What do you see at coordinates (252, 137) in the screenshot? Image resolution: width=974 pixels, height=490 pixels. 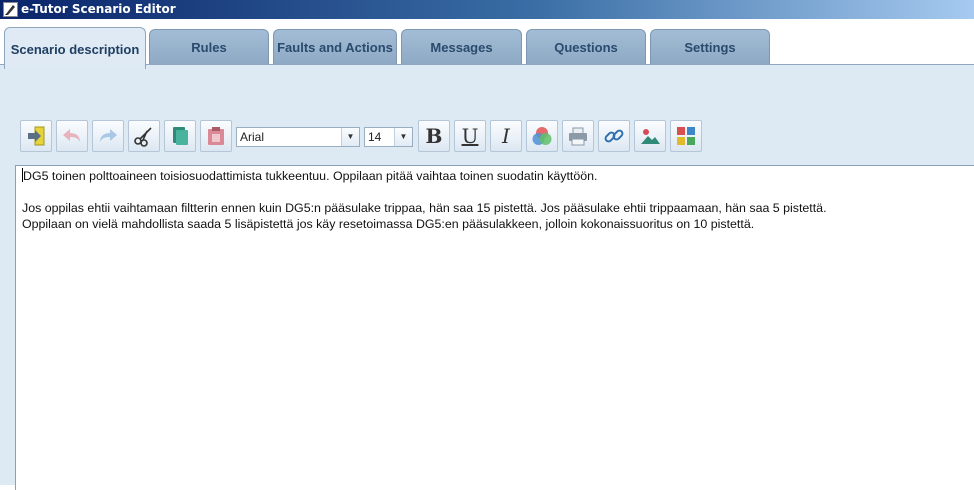 I see `font-family-value: Arial` at bounding box center [252, 137].